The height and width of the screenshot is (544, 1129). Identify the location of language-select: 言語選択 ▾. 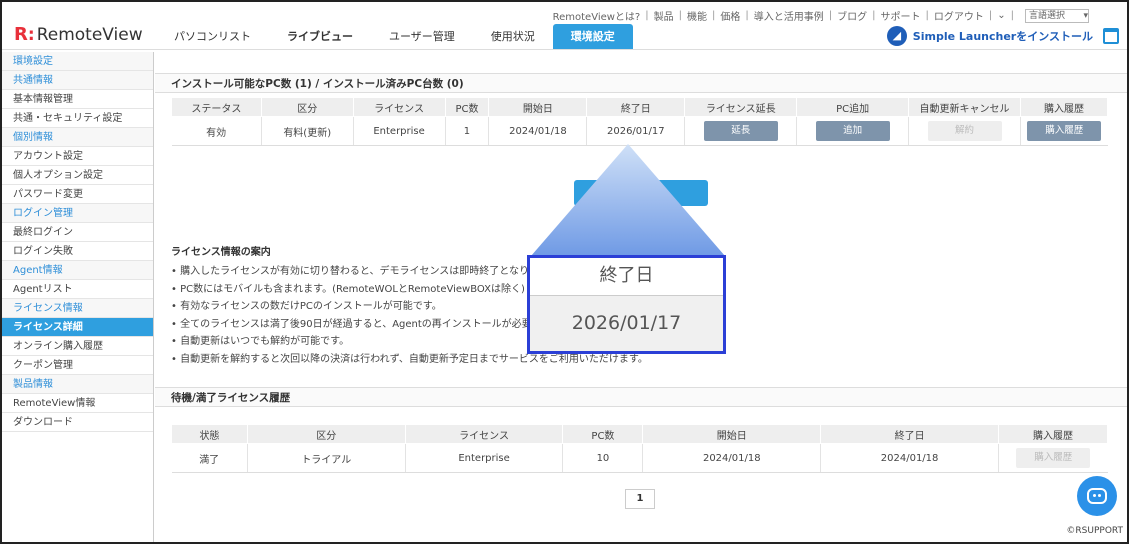
(1057, 15).